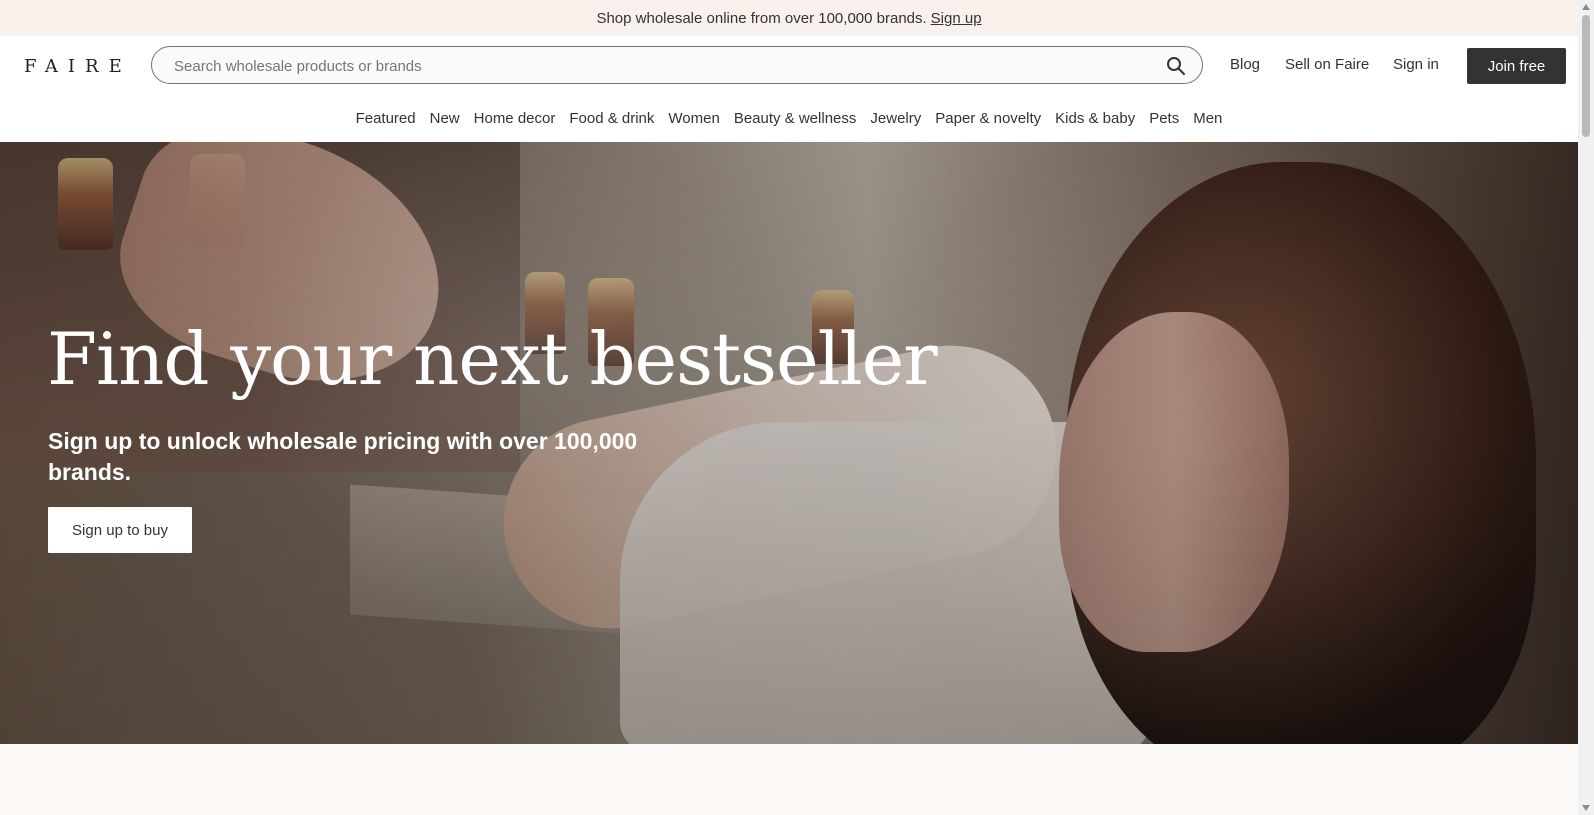 This screenshot has height=815, width=1594. I want to click on search-icon-graphic, so click(1176, 66).